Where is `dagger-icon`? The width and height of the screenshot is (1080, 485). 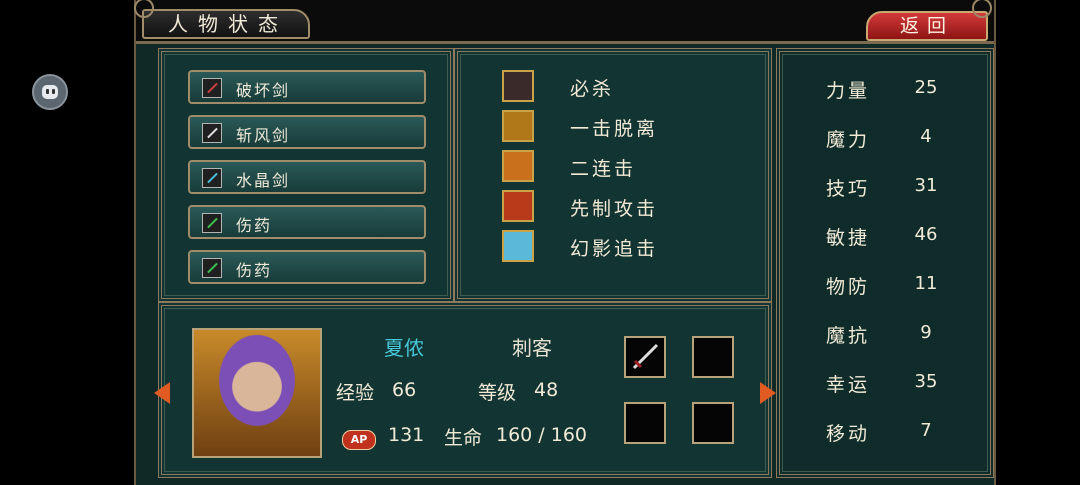
dagger-icon is located at coordinates (645, 356).